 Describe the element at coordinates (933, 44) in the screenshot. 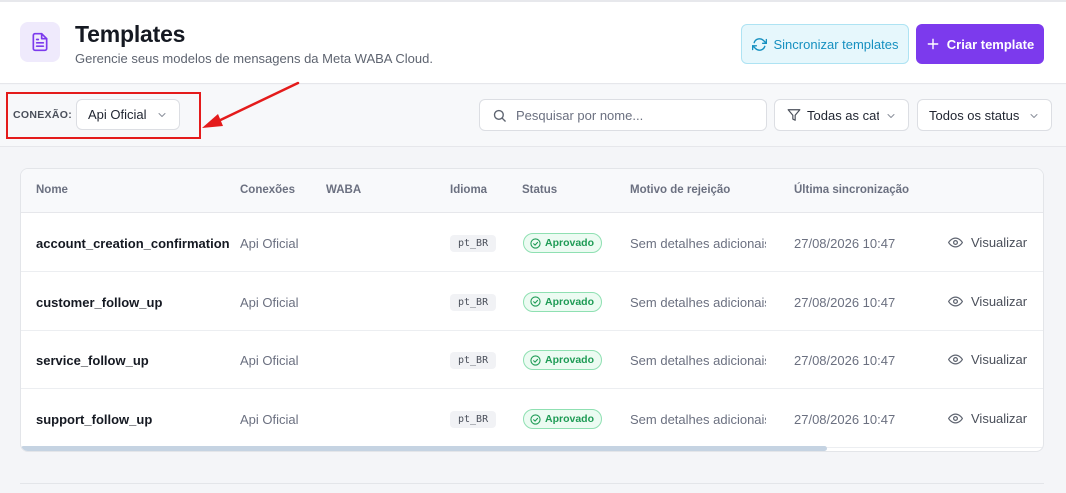

I see `plus-icon` at that location.